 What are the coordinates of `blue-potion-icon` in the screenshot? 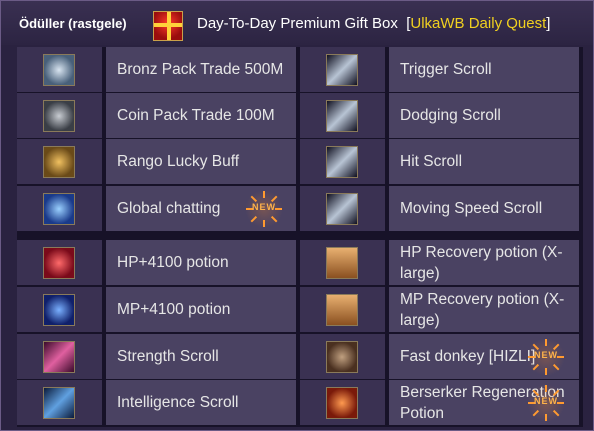 It's located at (59, 310).